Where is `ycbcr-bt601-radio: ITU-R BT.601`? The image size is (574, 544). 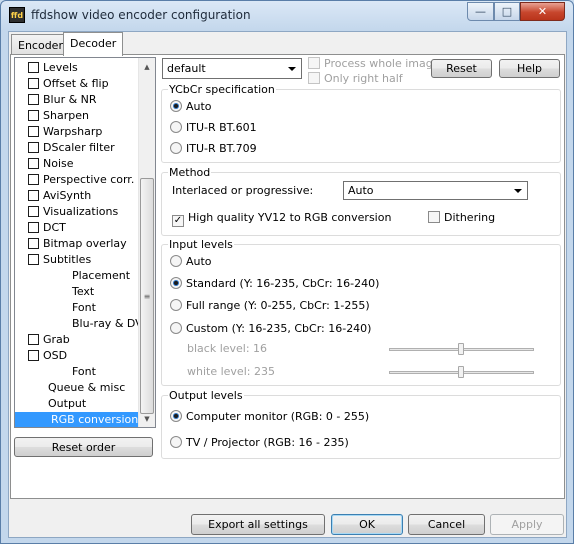 ycbcr-bt601-radio: ITU-R BT.601 is located at coordinates (213, 128).